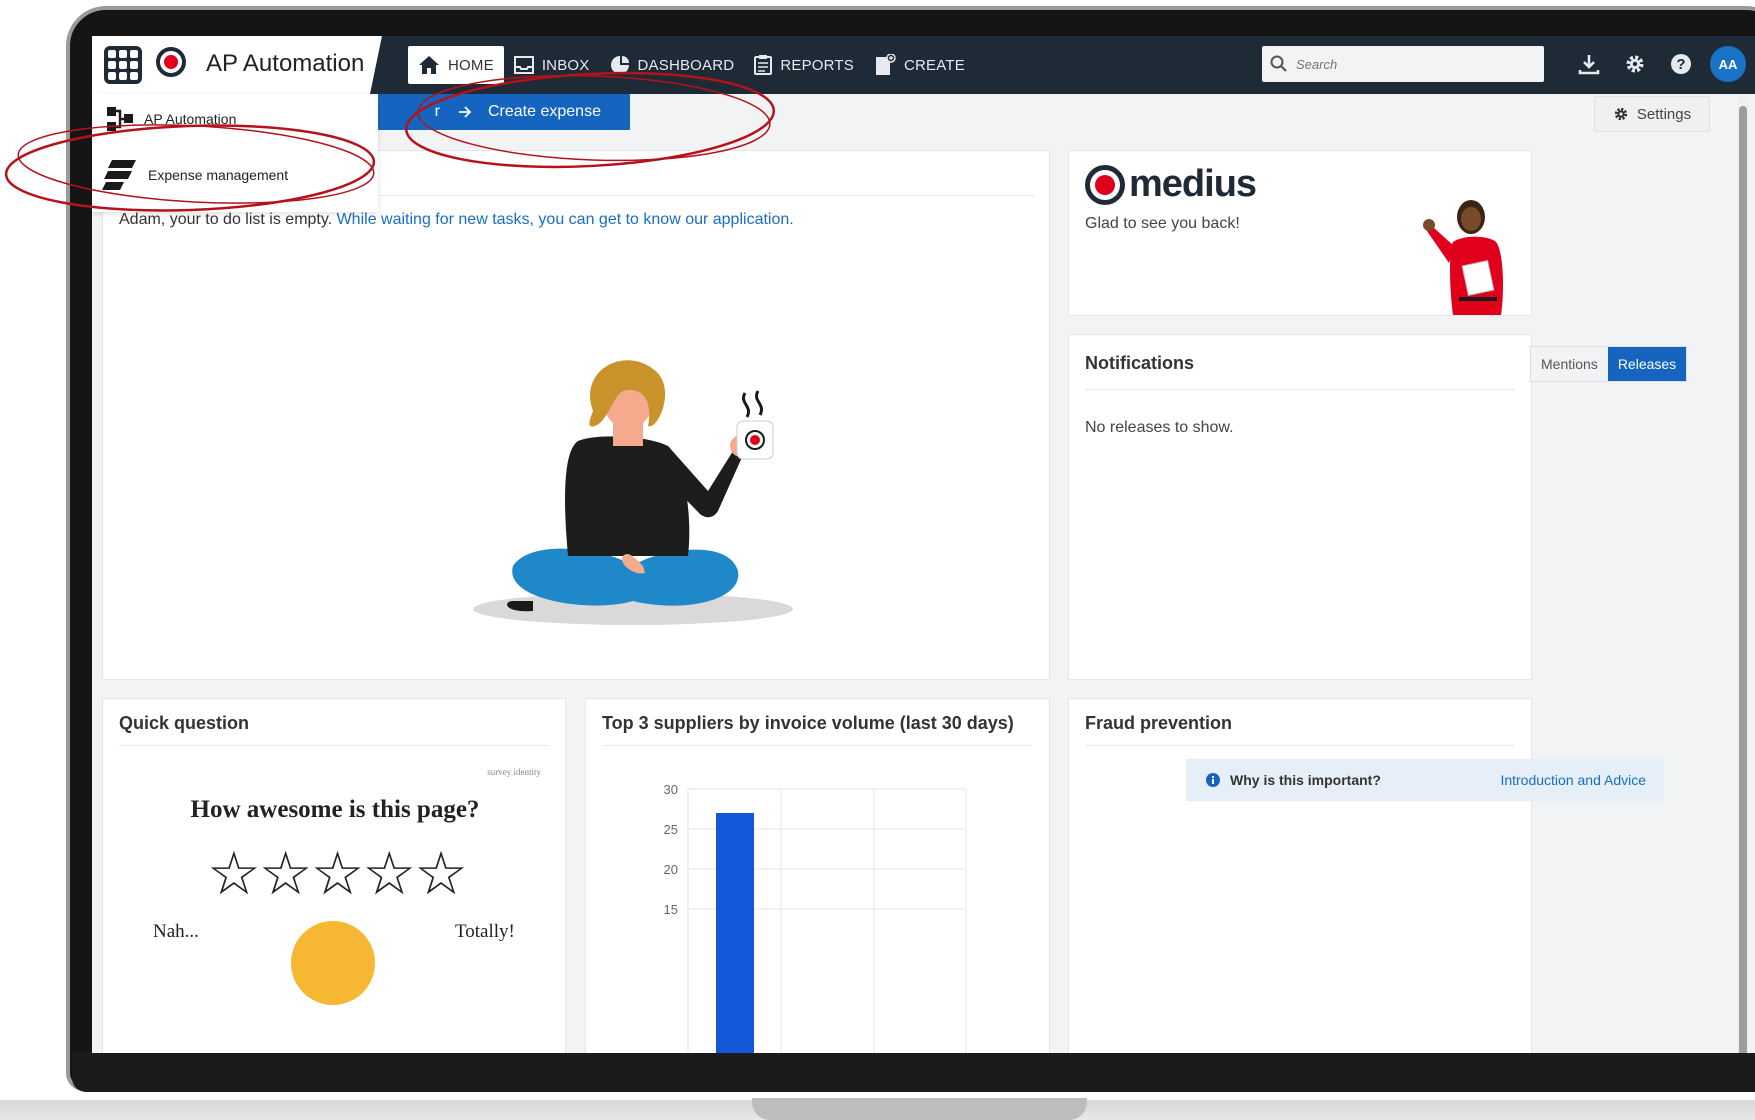  Describe the element at coordinates (619, 65) in the screenshot. I see `dashboard-icon` at that location.